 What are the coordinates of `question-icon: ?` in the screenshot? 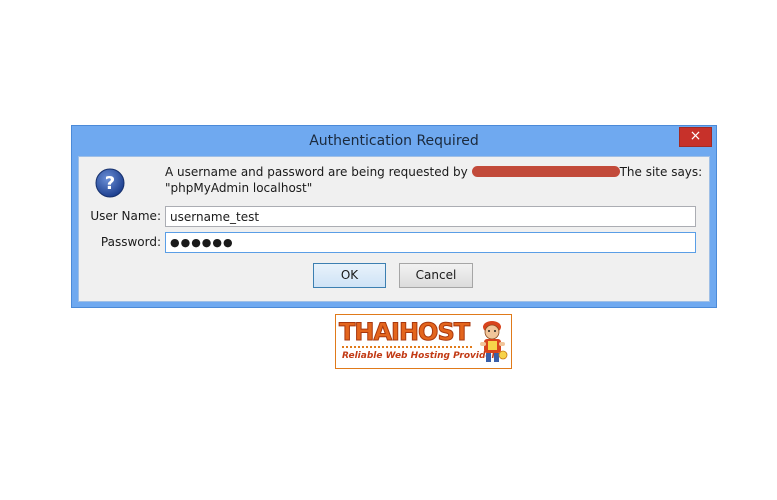 It's located at (110, 183).